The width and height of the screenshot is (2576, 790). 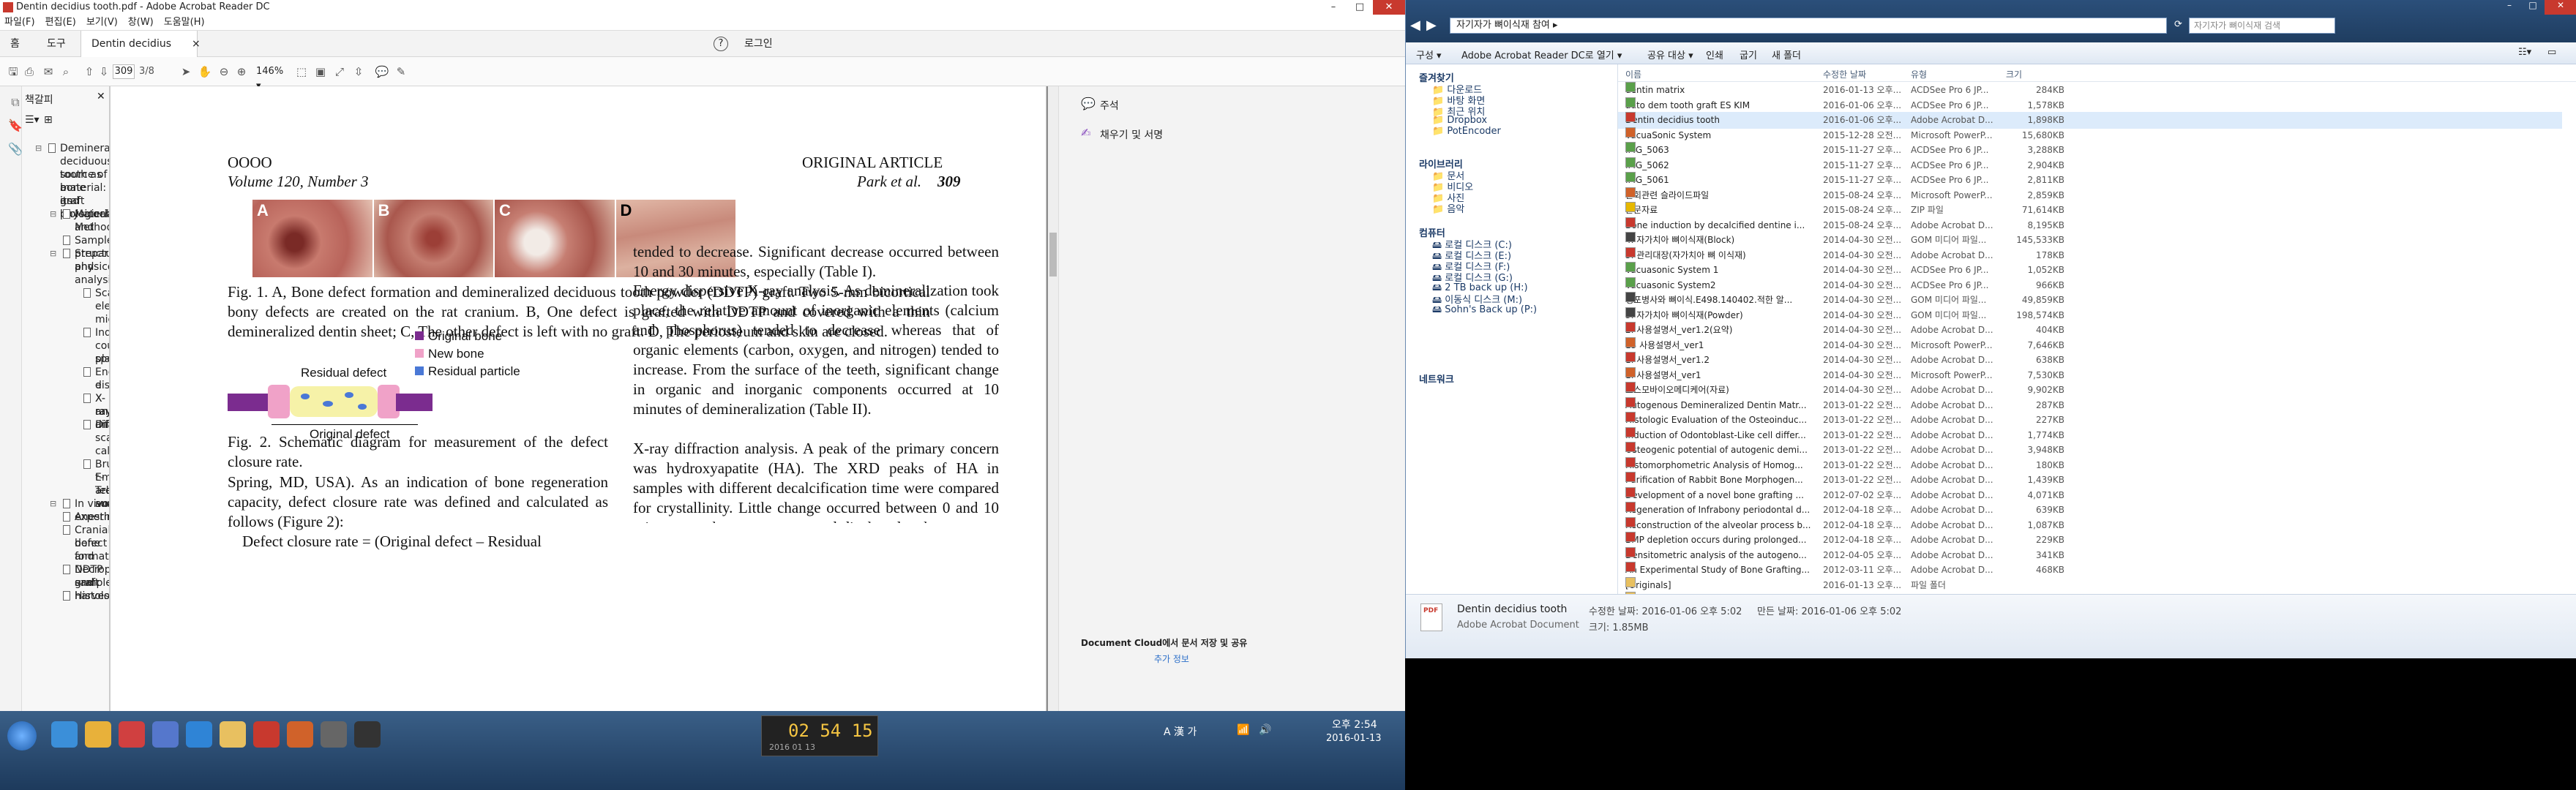 I want to click on cmd-print: 인쇄, so click(x=1714, y=55).